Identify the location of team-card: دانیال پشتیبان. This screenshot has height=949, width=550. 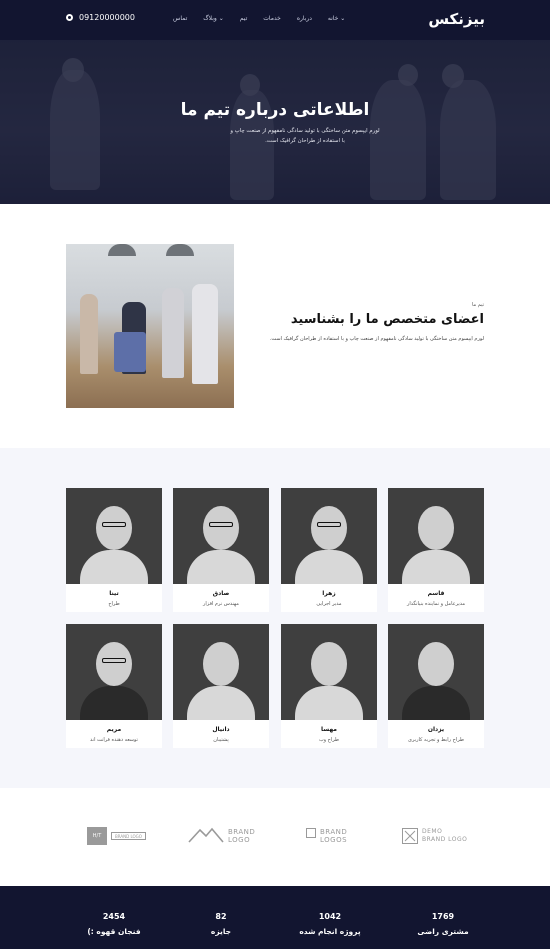
(221, 686).